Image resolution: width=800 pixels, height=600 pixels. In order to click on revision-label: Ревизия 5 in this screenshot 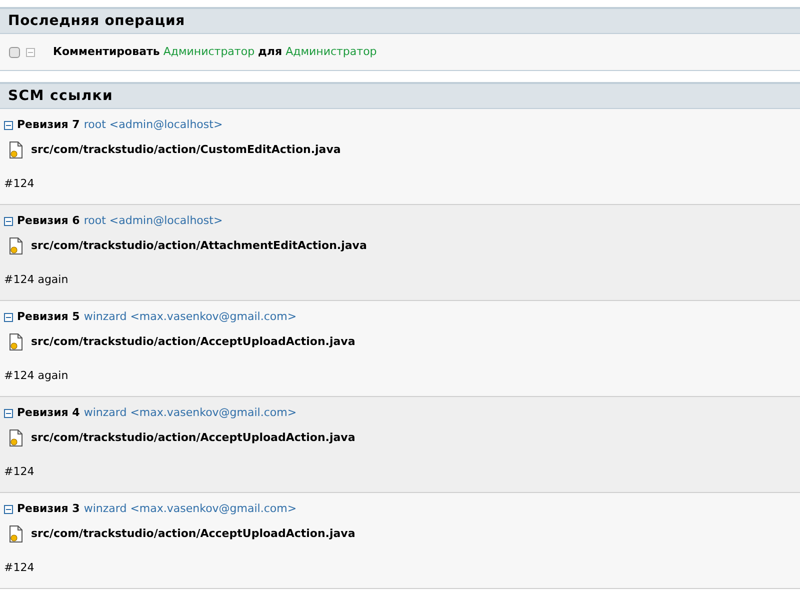, I will do `click(48, 316)`.